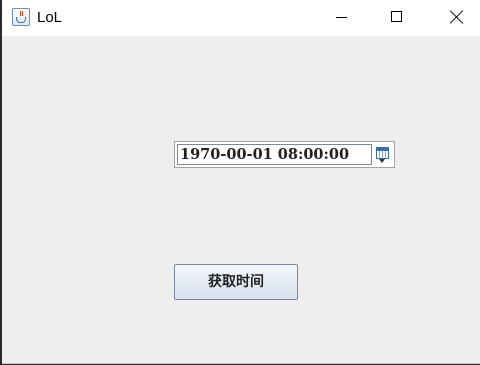 Image resolution: width=480 pixels, height=365 pixels. I want to click on java-app-icon, so click(21, 17).